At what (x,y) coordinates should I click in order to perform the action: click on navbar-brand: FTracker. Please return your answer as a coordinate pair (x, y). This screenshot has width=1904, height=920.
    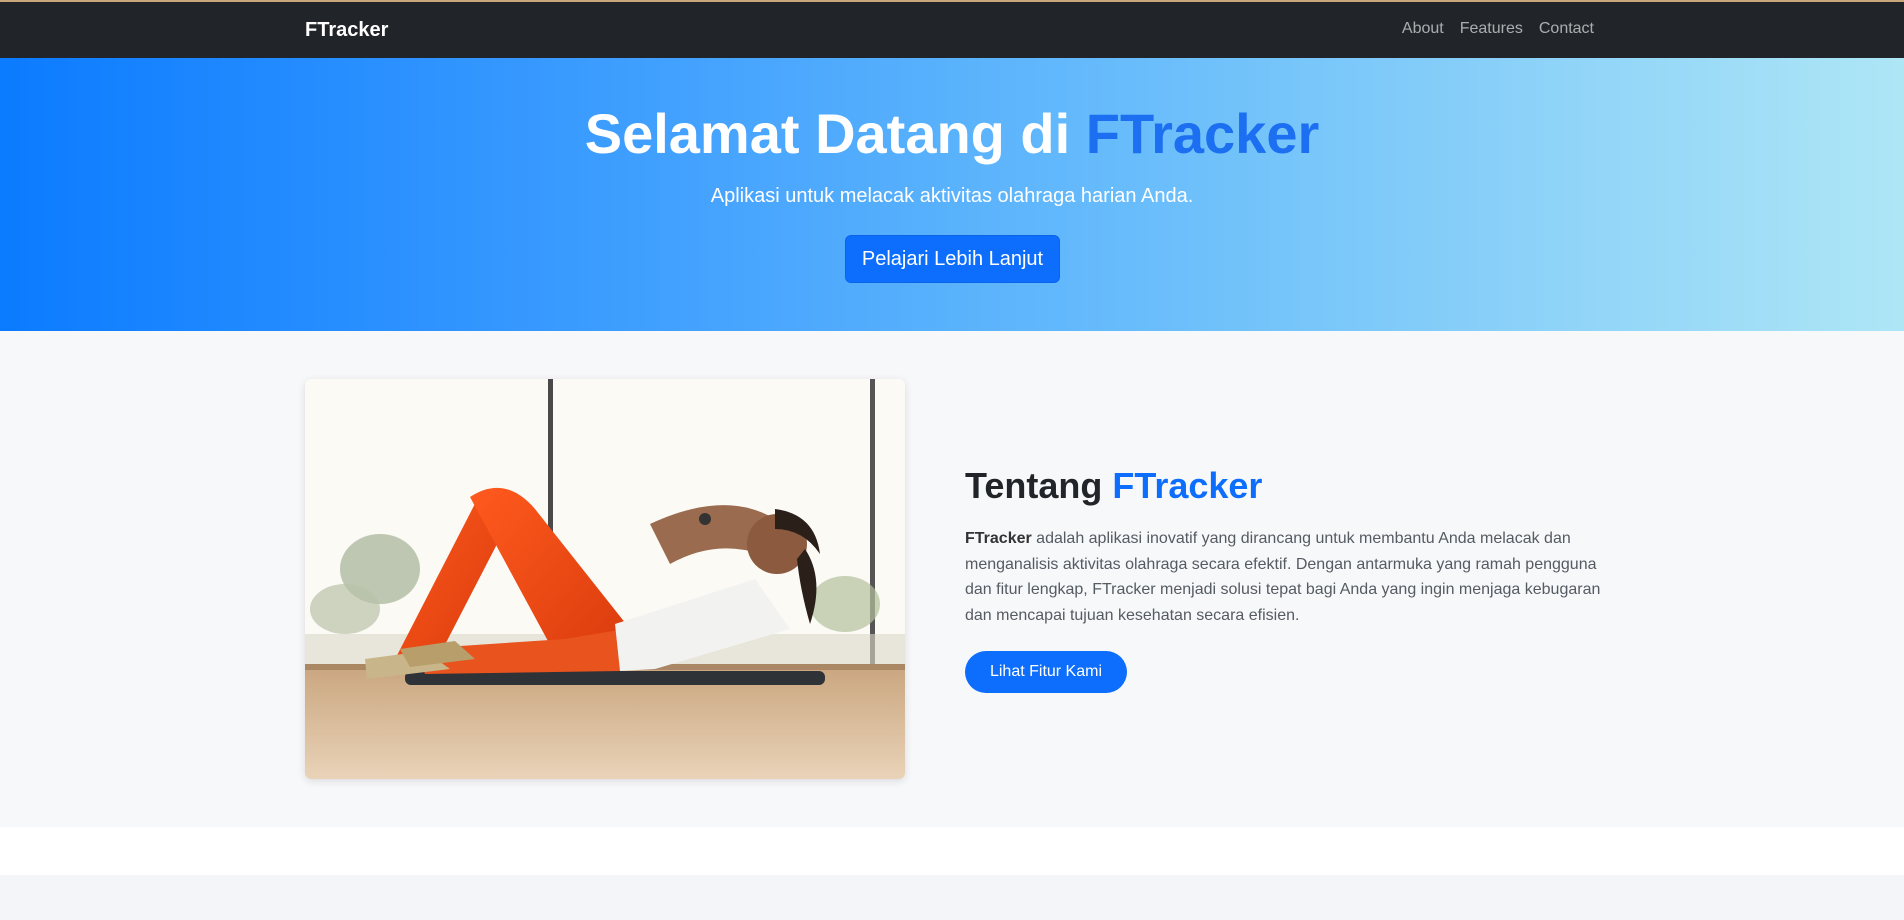
    Looking at the image, I should click on (346, 30).